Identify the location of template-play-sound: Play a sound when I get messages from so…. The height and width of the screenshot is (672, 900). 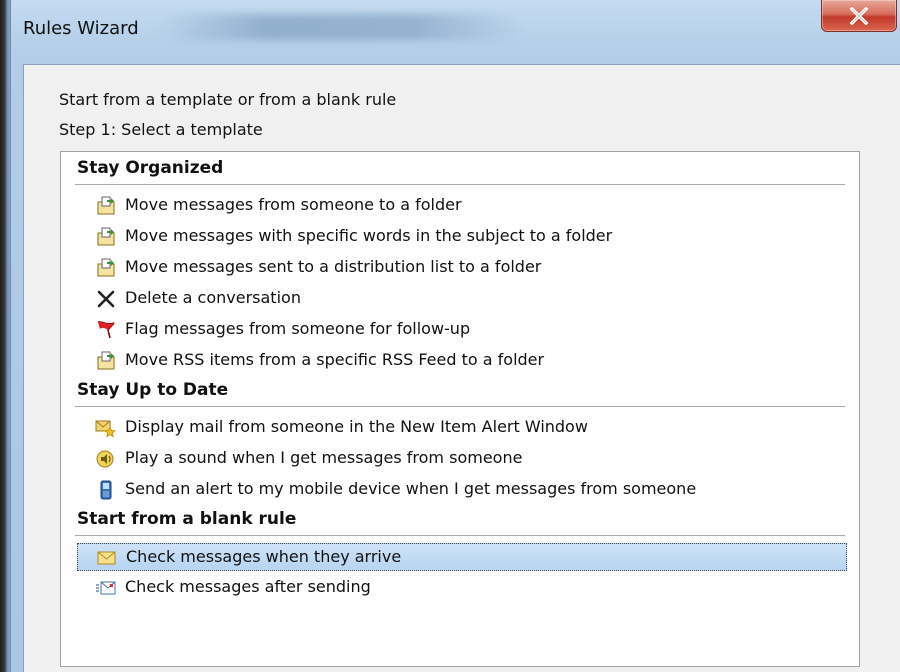
(462, 459).